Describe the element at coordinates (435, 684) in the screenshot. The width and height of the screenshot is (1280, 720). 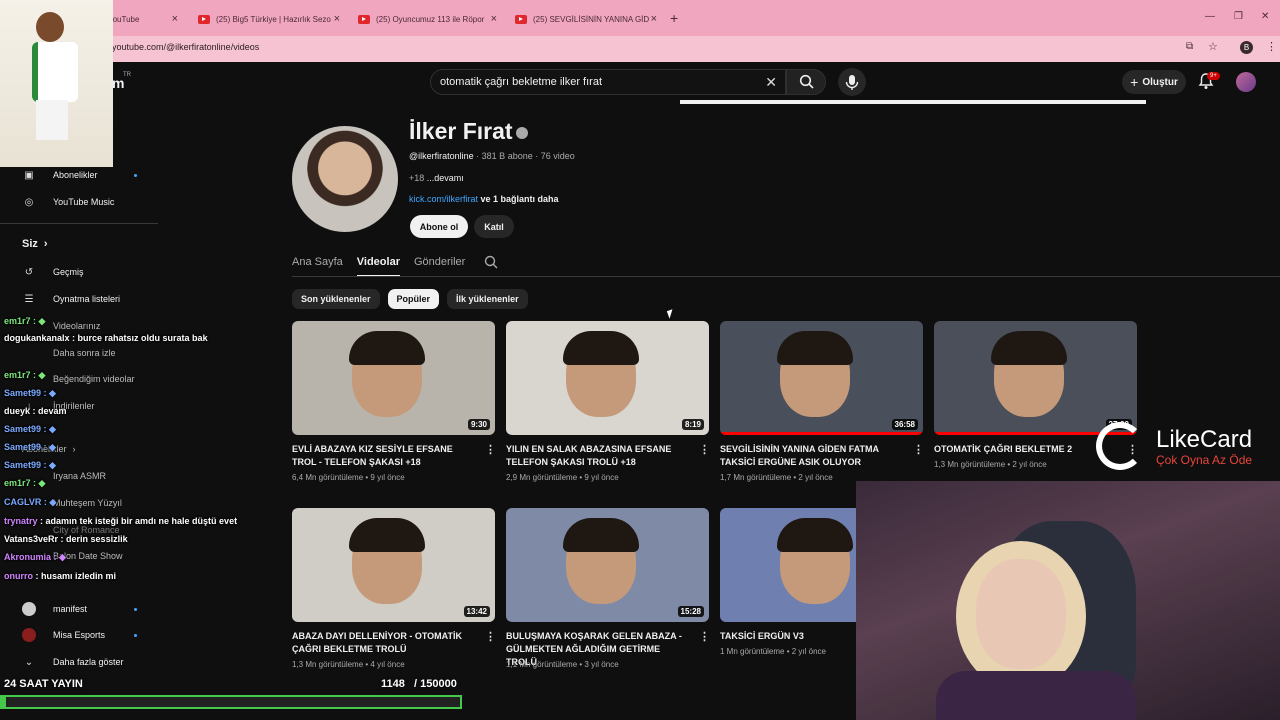
I see `goal-target: / 150000` at that location.